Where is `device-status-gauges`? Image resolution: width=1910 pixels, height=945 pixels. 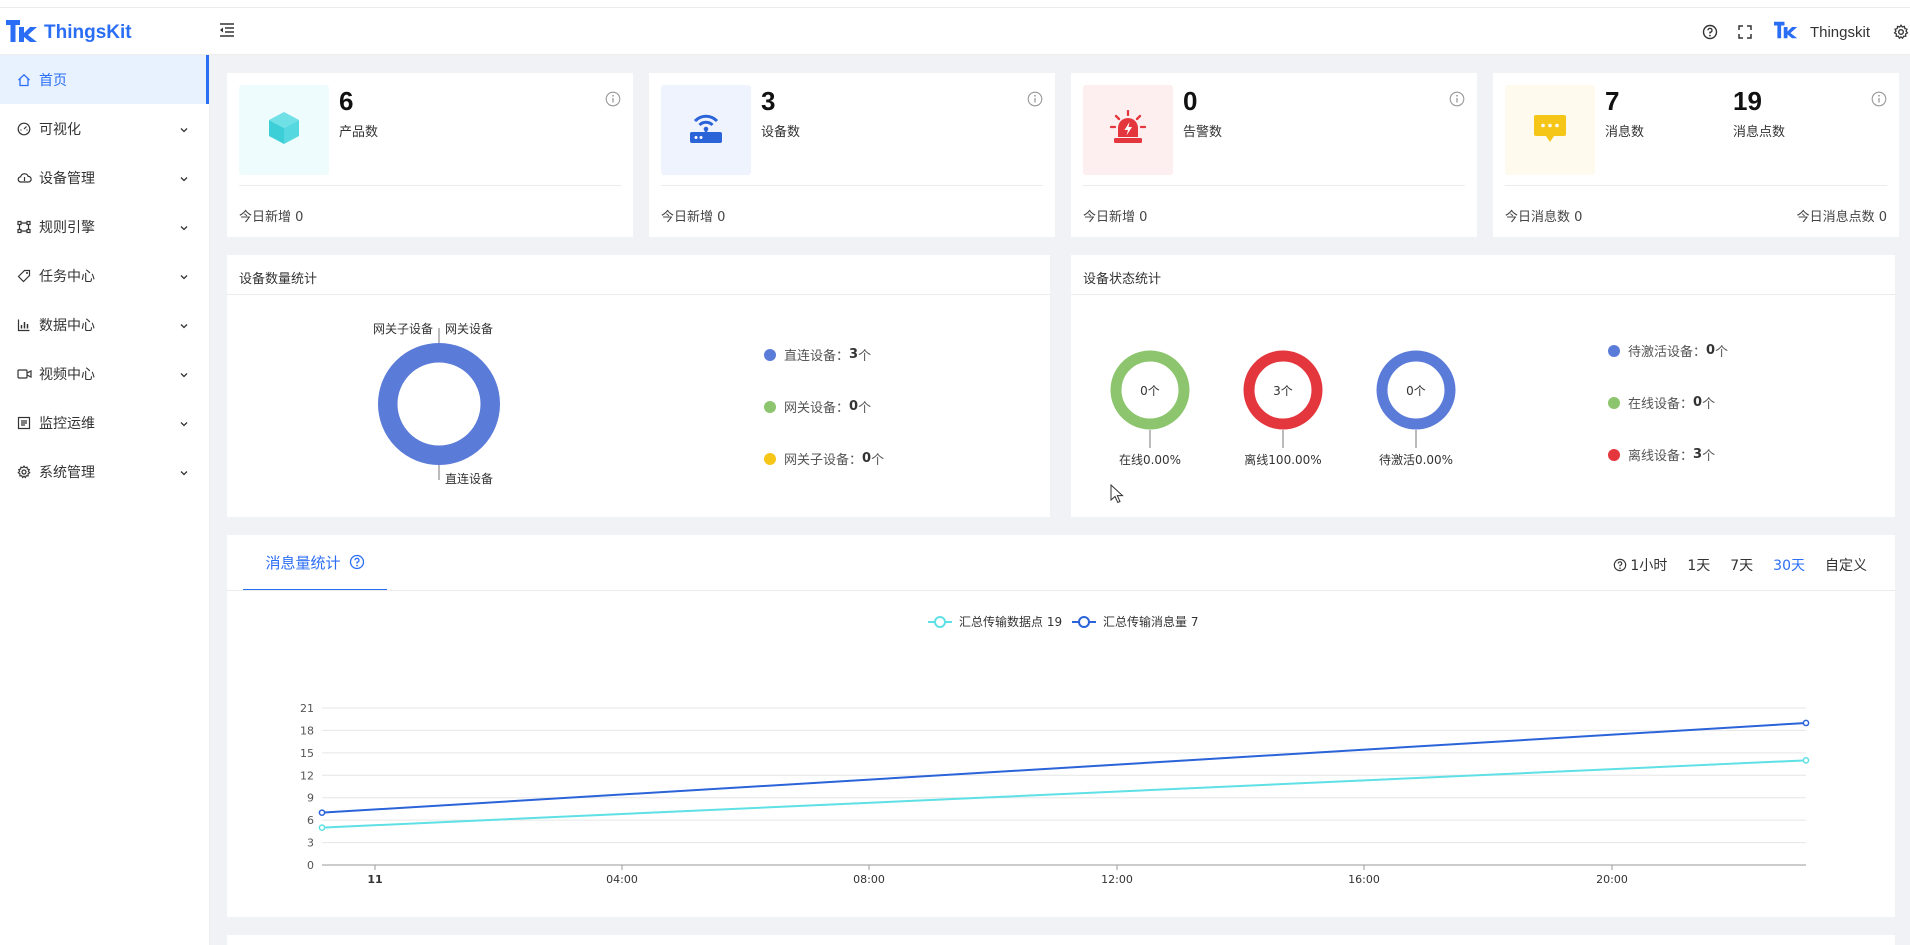 device-status-gauges is located at coordinates (1283, 399).